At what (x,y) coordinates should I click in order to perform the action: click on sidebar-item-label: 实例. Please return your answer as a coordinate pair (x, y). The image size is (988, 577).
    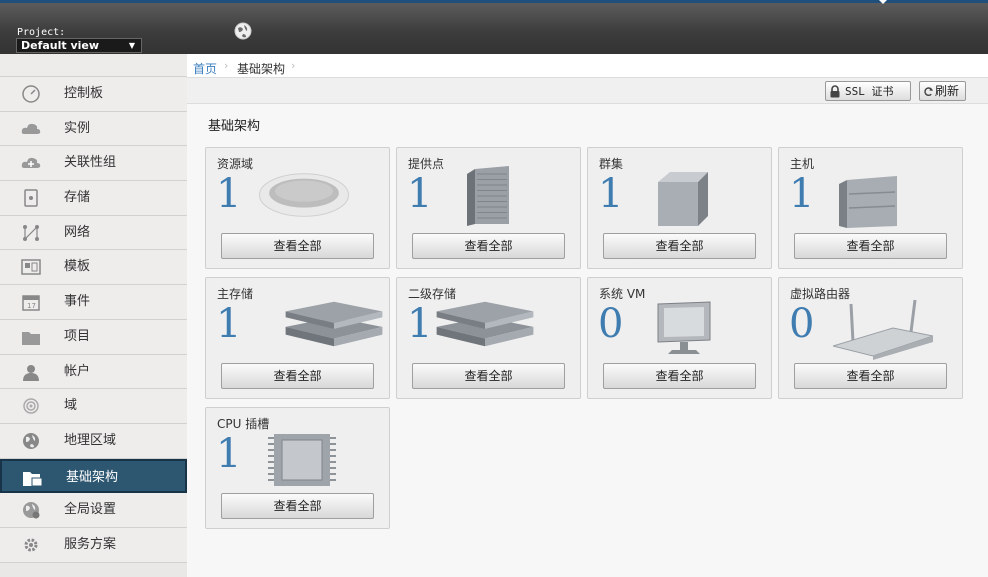
    Looking at the image, I should click on (77, 128).